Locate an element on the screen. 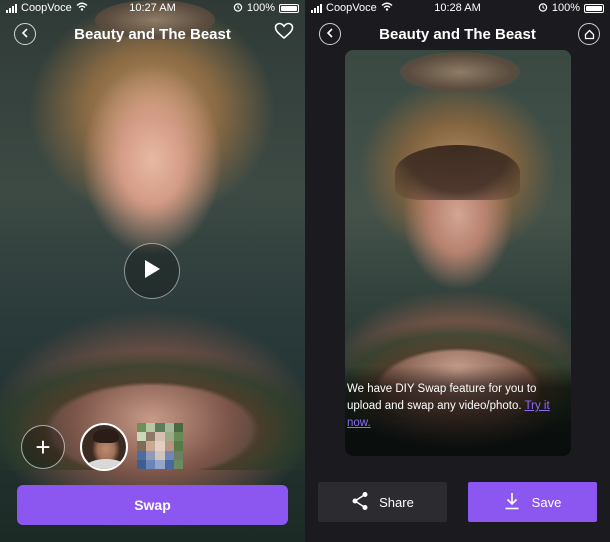  play-button is located at coordinates (152, 271).